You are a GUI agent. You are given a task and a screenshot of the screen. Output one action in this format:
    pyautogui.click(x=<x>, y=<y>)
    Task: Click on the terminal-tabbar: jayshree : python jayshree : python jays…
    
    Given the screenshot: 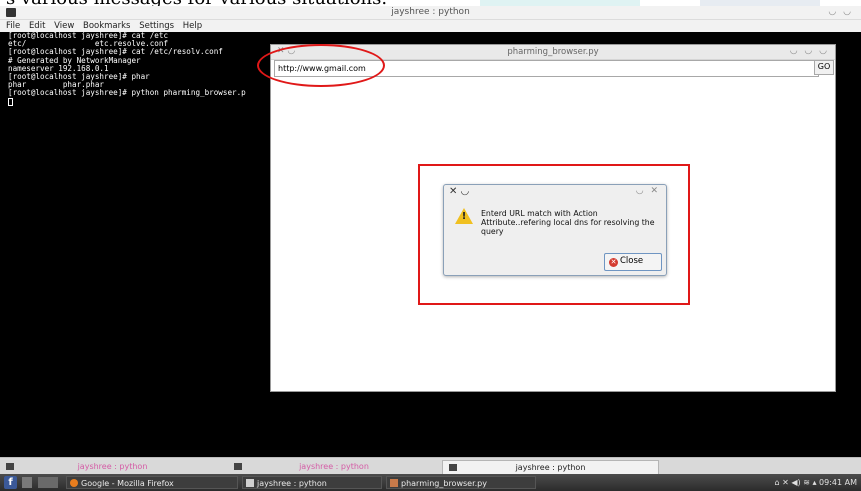 What is the action you would take?
    pyautogui.click(x=430, y=466)
    